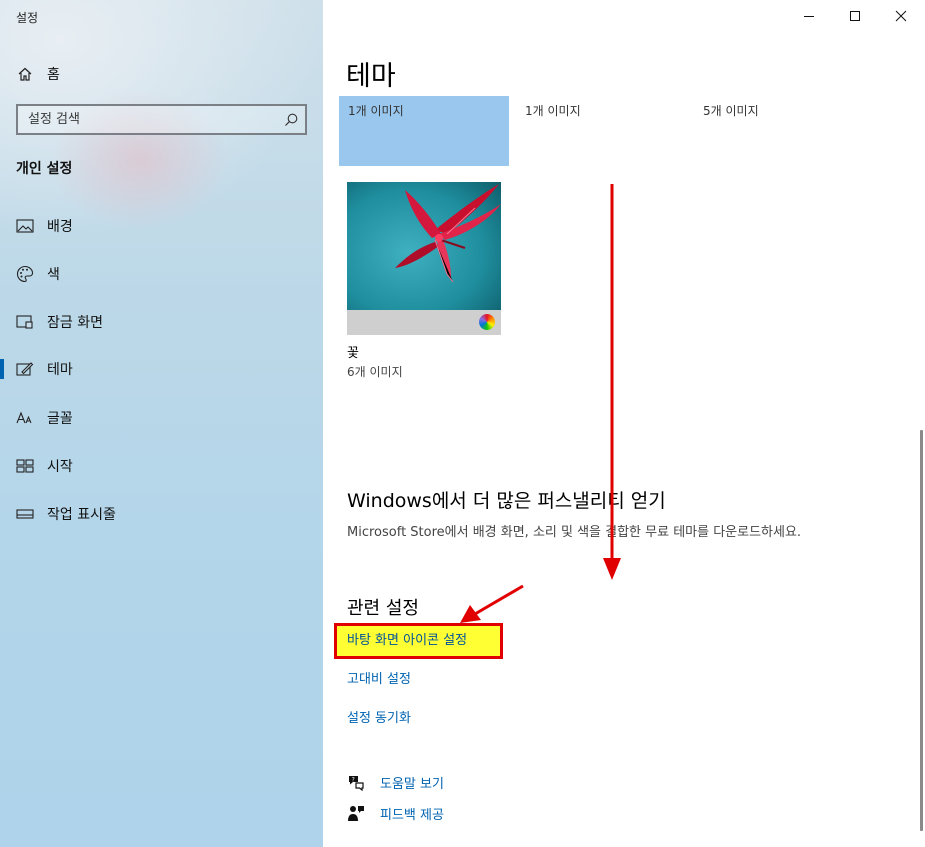 The width and height of the screenshot is (925, 847). Describe the element at coordinates (412, 815) in the screenshot. I see `give-feedback-label: 피드백 제공` at that location.